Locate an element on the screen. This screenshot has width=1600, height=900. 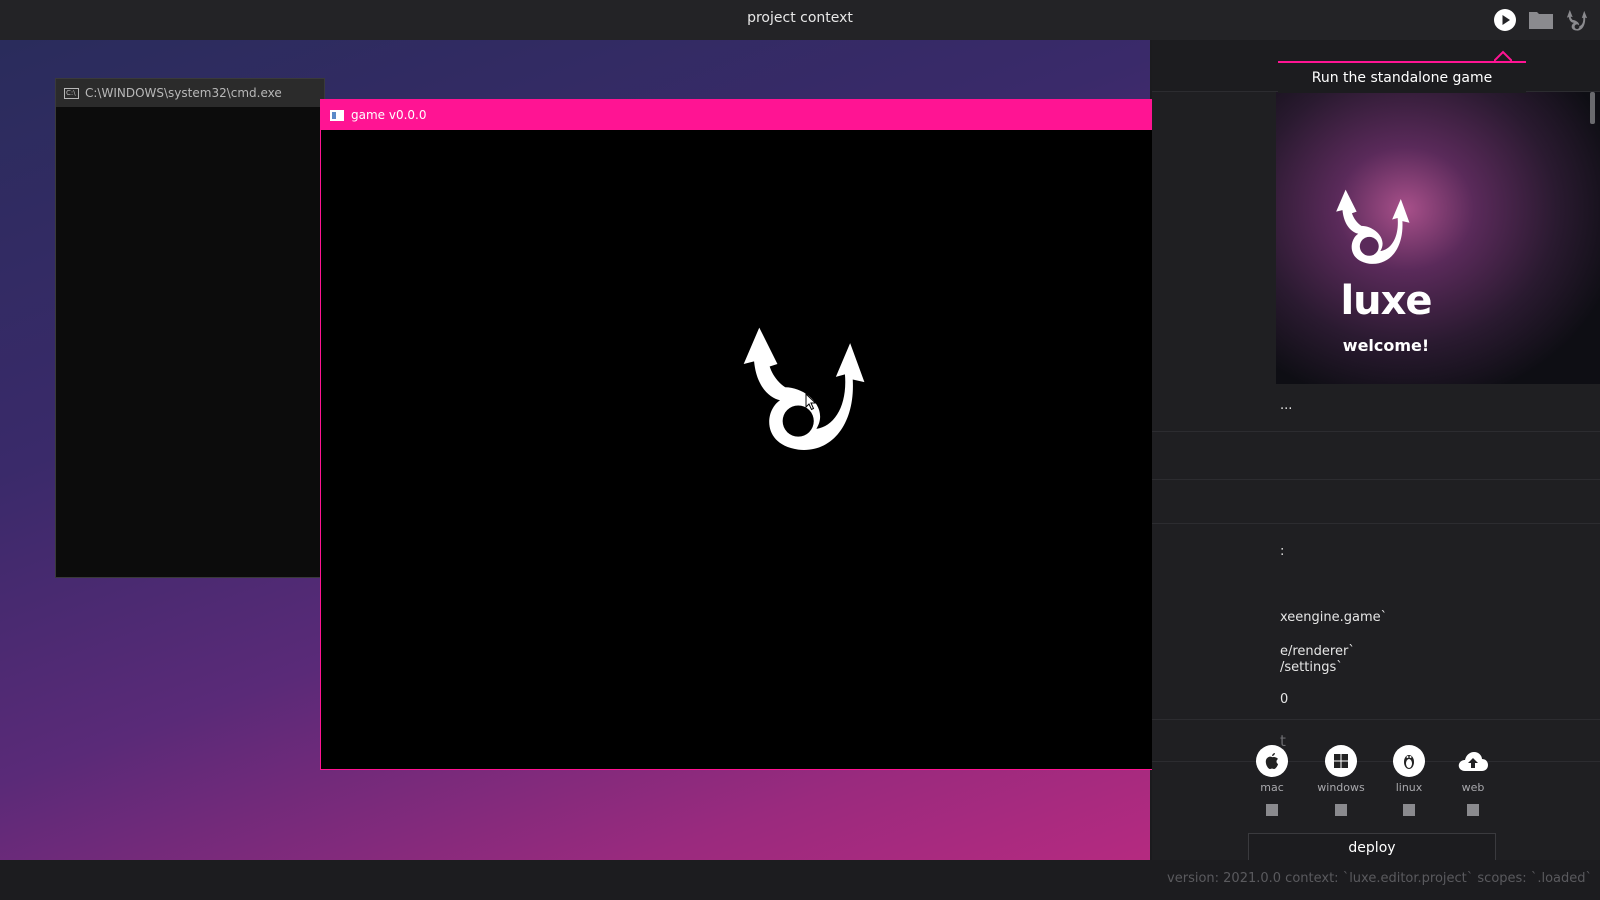
app-titlebar: project context is located at coordinates (800, 20).